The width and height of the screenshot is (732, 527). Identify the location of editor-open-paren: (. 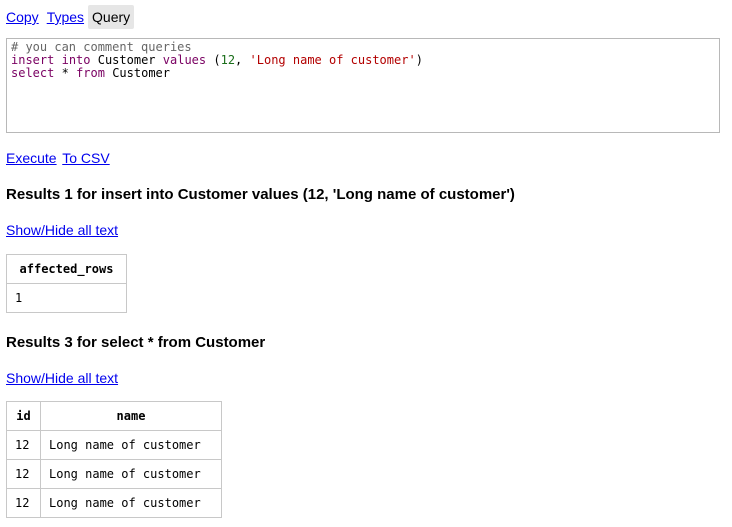
(217, 60).